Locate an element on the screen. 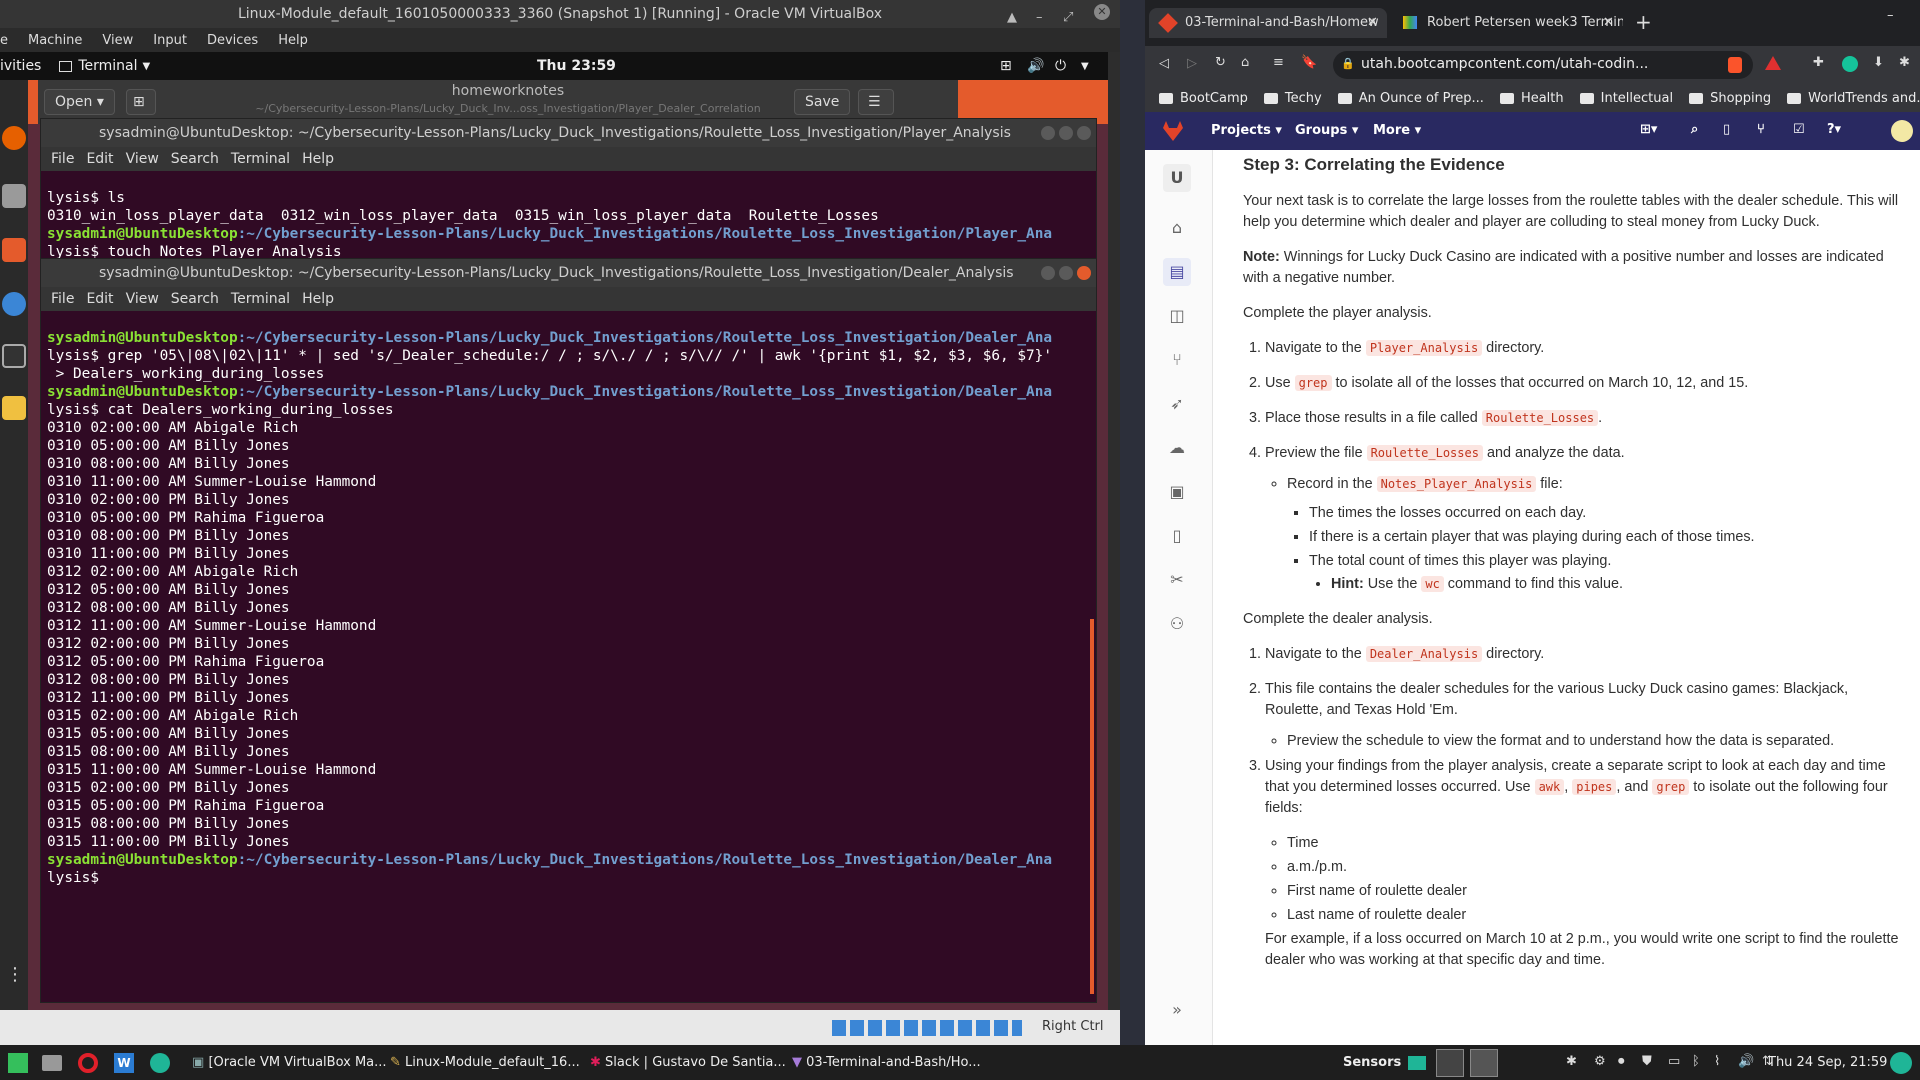 This screenshot has width=1920, height=1080. menu-input: Input is located at coordinates (170, 40).